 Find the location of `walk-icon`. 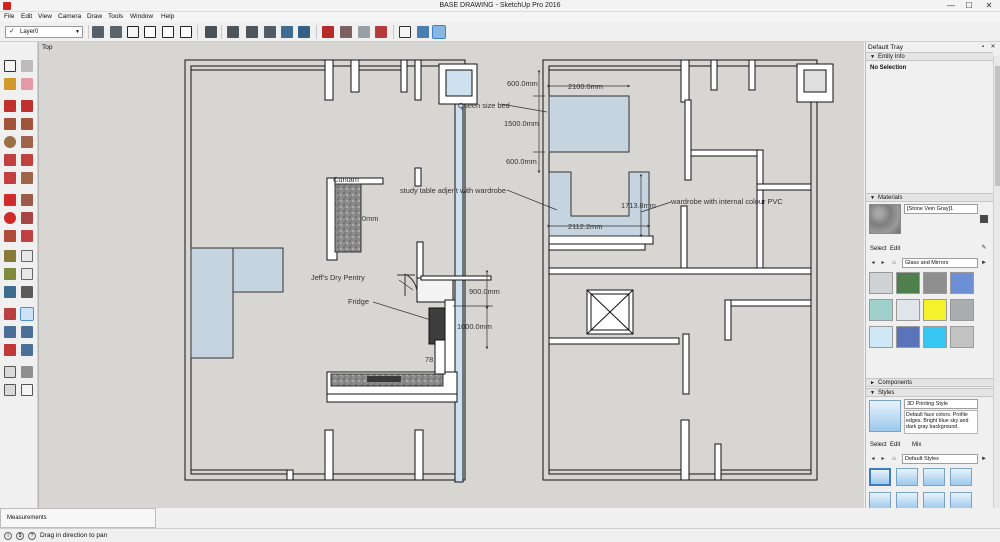

walk-icon is located at coordinates (10, 390).